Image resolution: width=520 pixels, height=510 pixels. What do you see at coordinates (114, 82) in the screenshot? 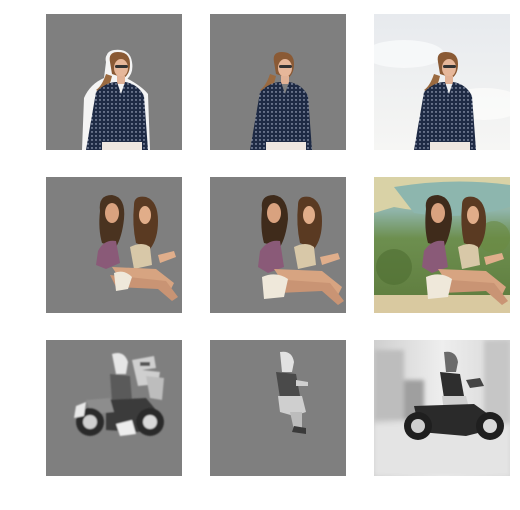
I see `woman-mask-result-a` at bounding box center [114, 82].